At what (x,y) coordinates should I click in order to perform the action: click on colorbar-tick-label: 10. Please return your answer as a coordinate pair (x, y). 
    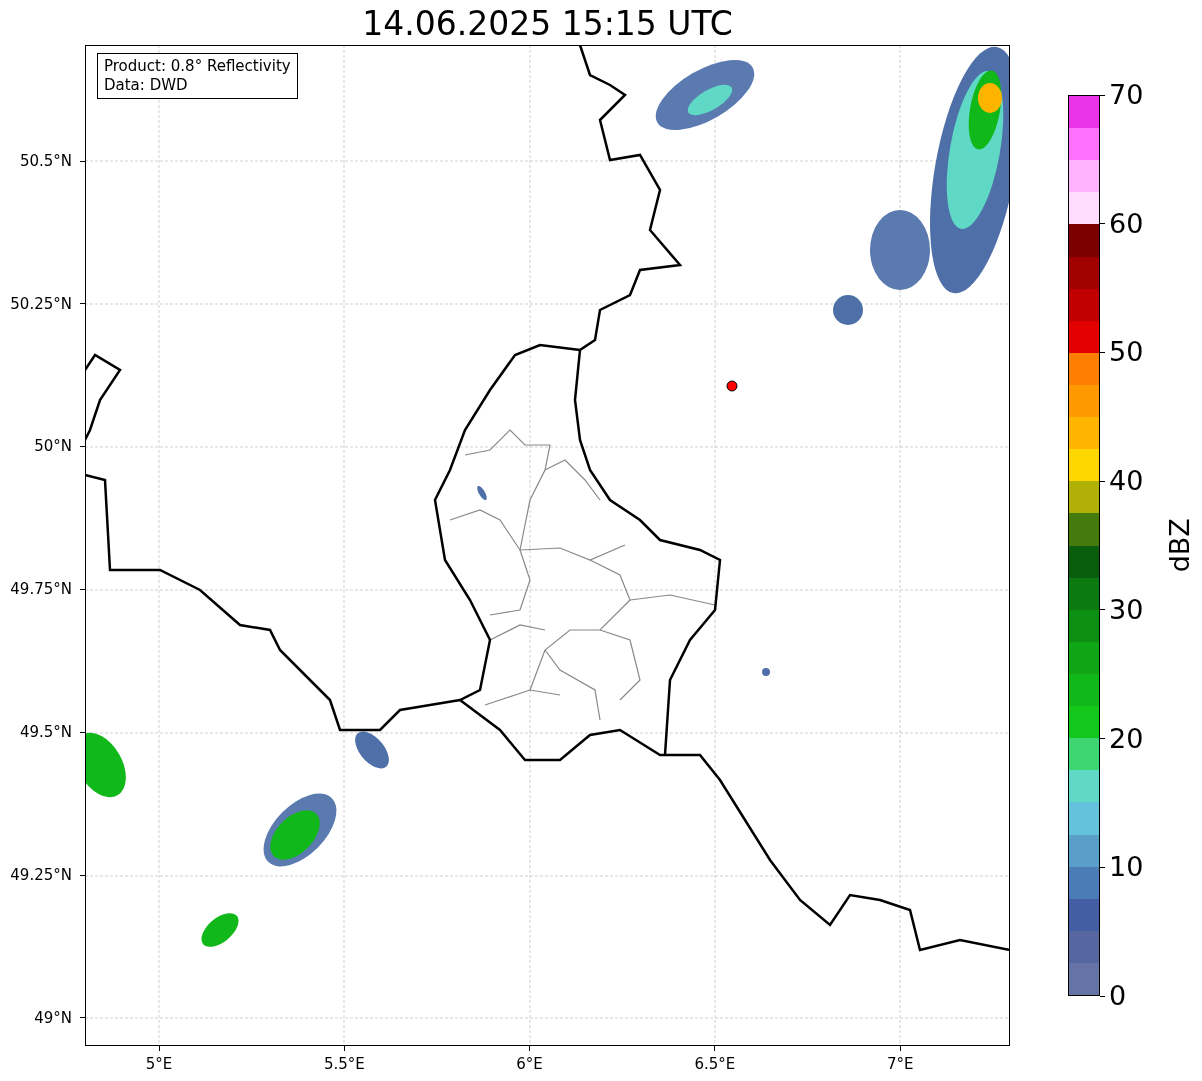
    Looking at the image, I should click on (1126, 867).